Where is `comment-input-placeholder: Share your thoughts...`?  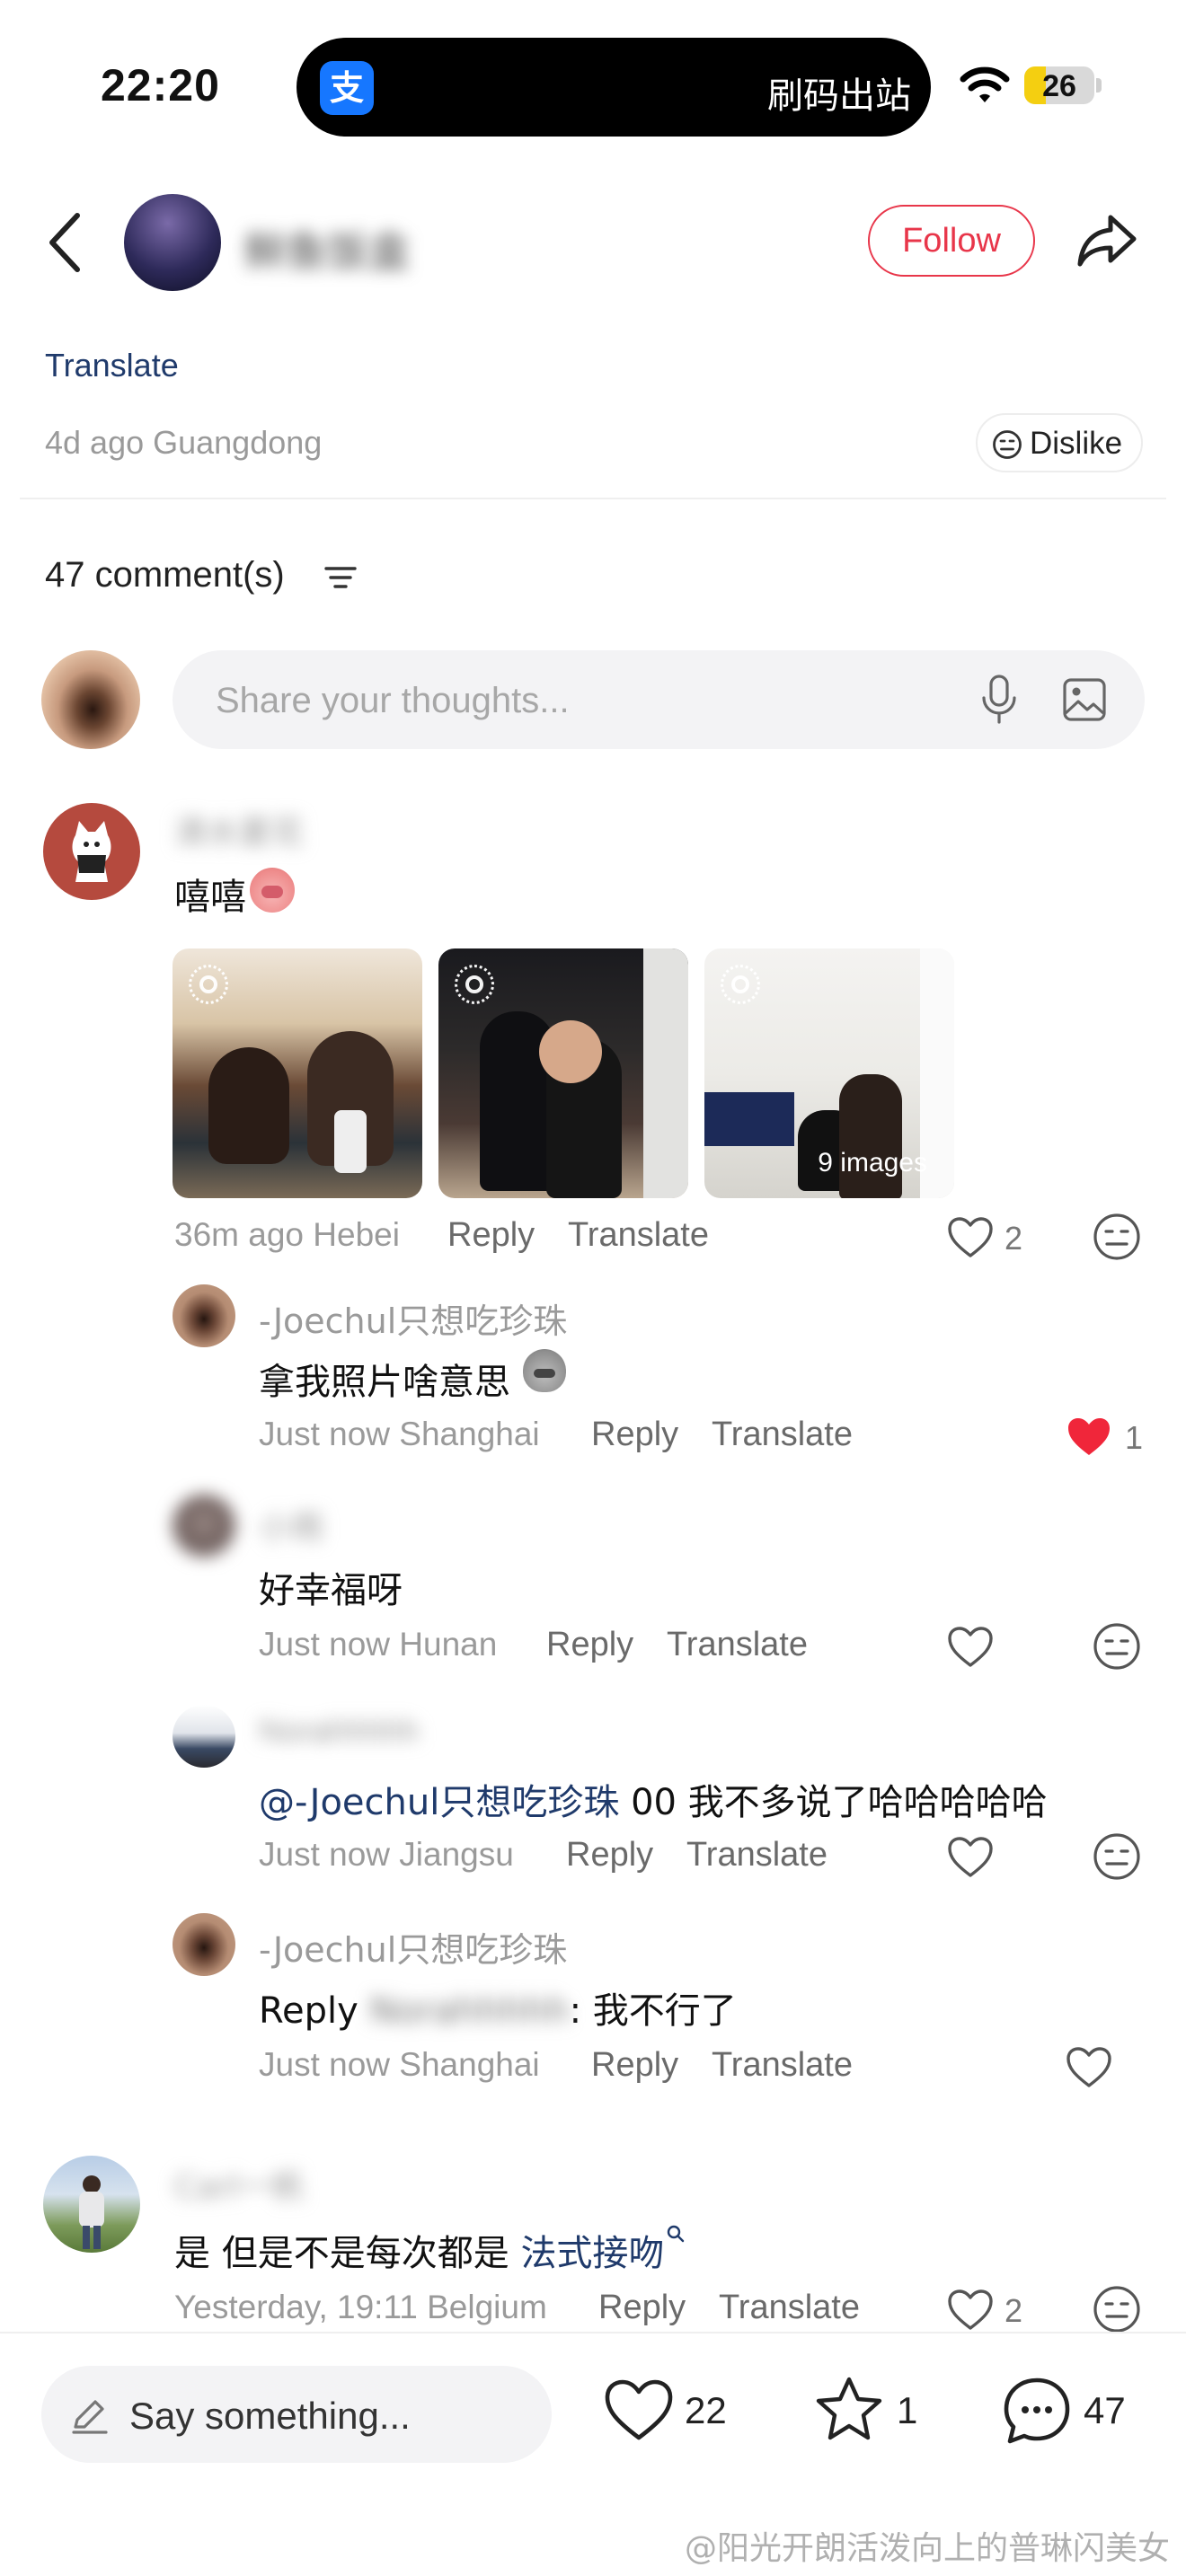 comment-input-placeholder: Share your thoughts... is located at coordinates (393, 700).